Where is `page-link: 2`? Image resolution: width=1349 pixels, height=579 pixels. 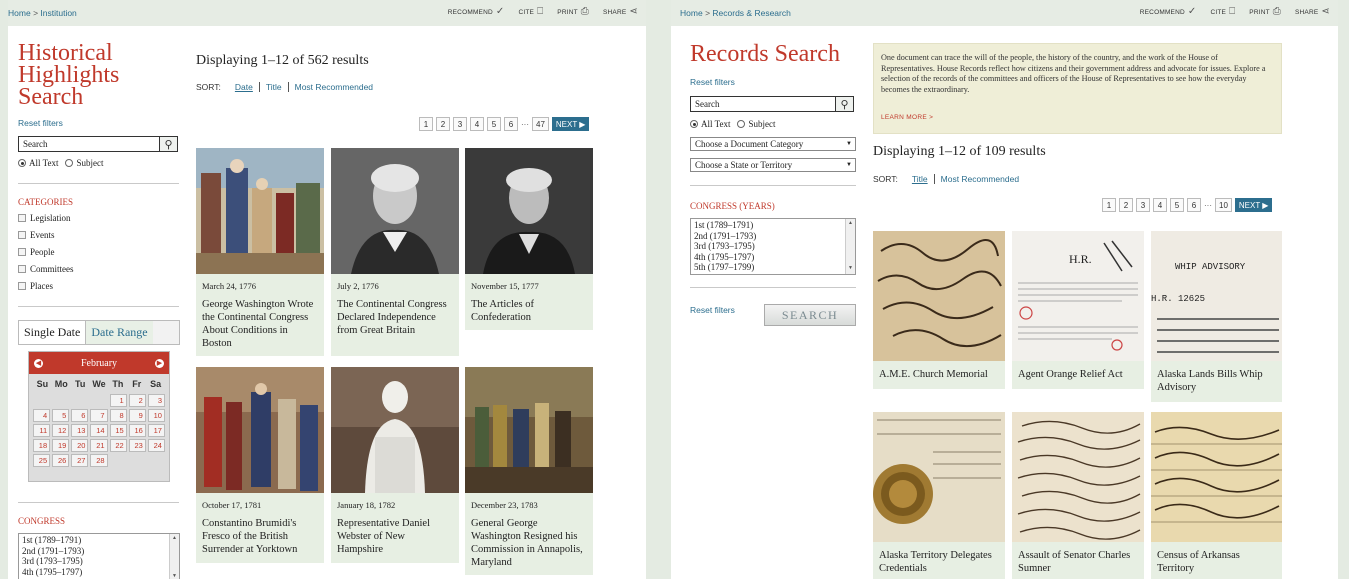 page-link: 2 is located at coordinates (443, 124).